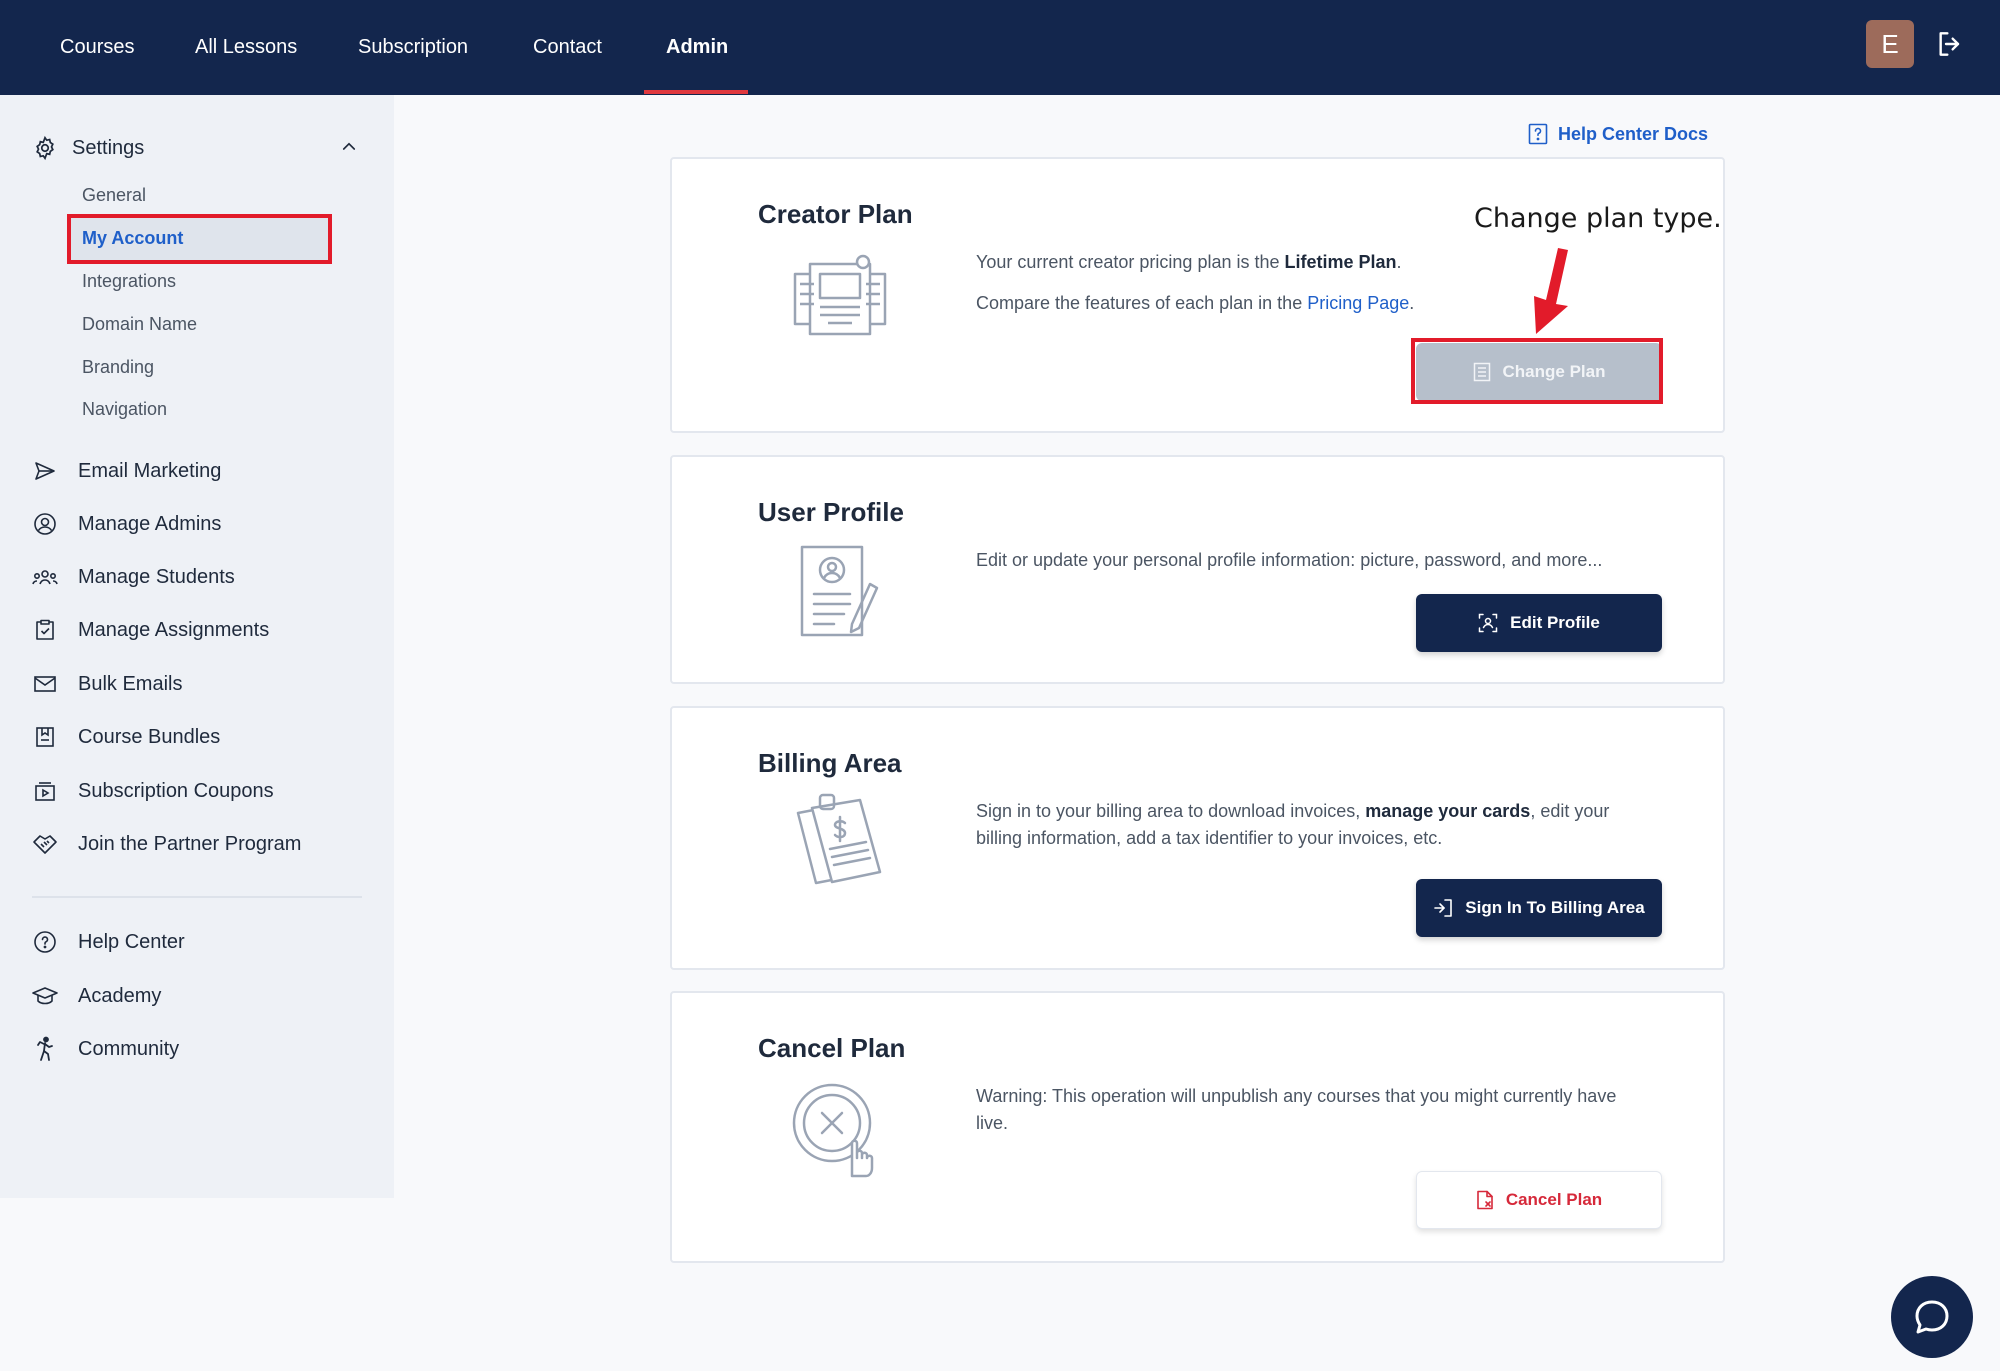  I want to click on card-title: User Profile, so click(831, 512).